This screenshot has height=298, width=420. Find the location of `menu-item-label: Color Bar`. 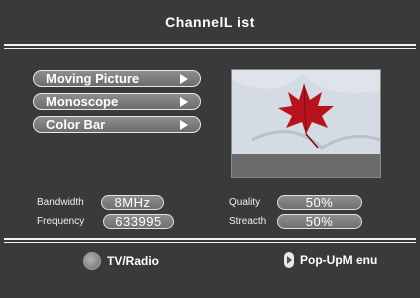

menu-item-label: Color Bar is located at coordinates (76, 124).